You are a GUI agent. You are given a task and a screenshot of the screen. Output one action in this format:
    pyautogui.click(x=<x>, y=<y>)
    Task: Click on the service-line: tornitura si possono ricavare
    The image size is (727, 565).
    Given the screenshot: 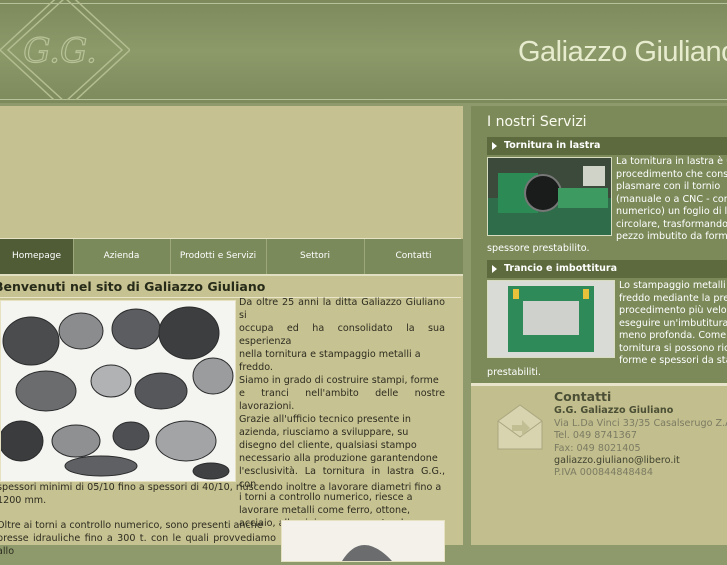 What is the action you would take?
    pyautogui.click(x=673, y=348)
    